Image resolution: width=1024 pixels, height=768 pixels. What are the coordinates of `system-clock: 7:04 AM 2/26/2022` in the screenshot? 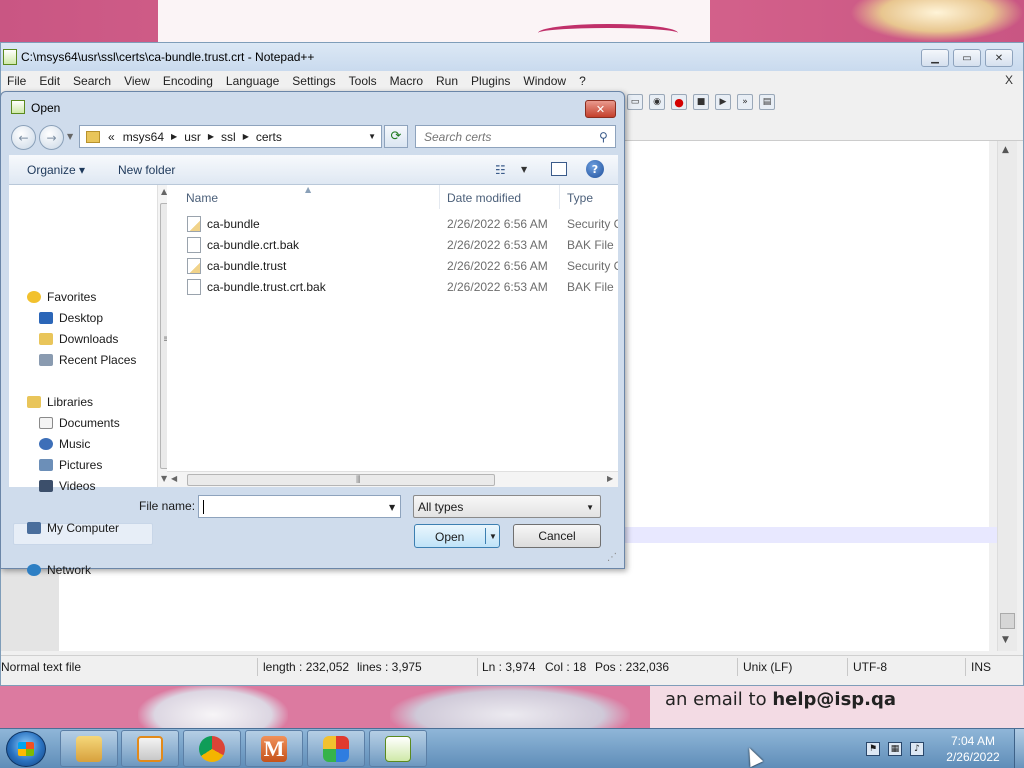 It's located at (973, 749).